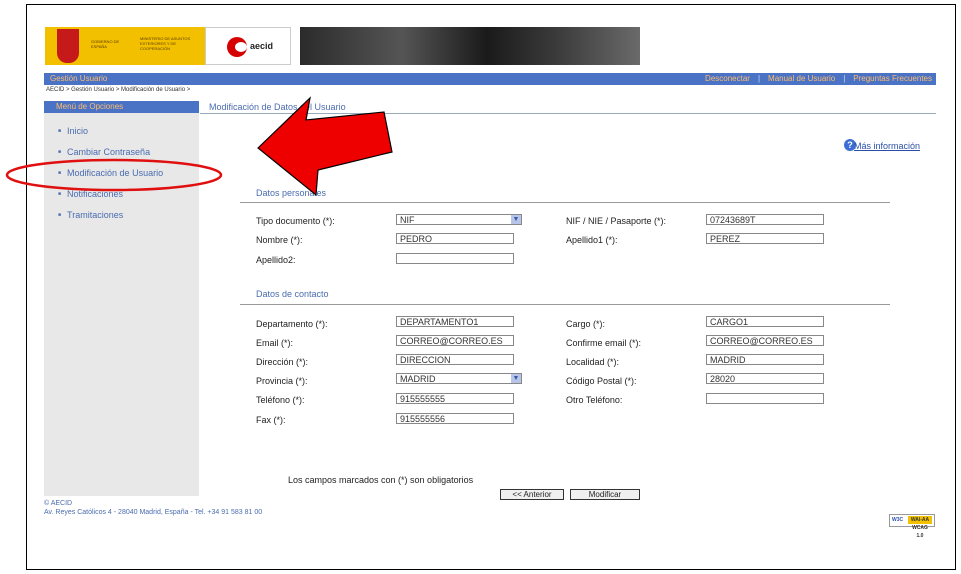 This screenshot has height=574, width=961. Describe the element at coordinates (248, 46) in the screenshot. I see `aecid-logo: aecid` at that location.